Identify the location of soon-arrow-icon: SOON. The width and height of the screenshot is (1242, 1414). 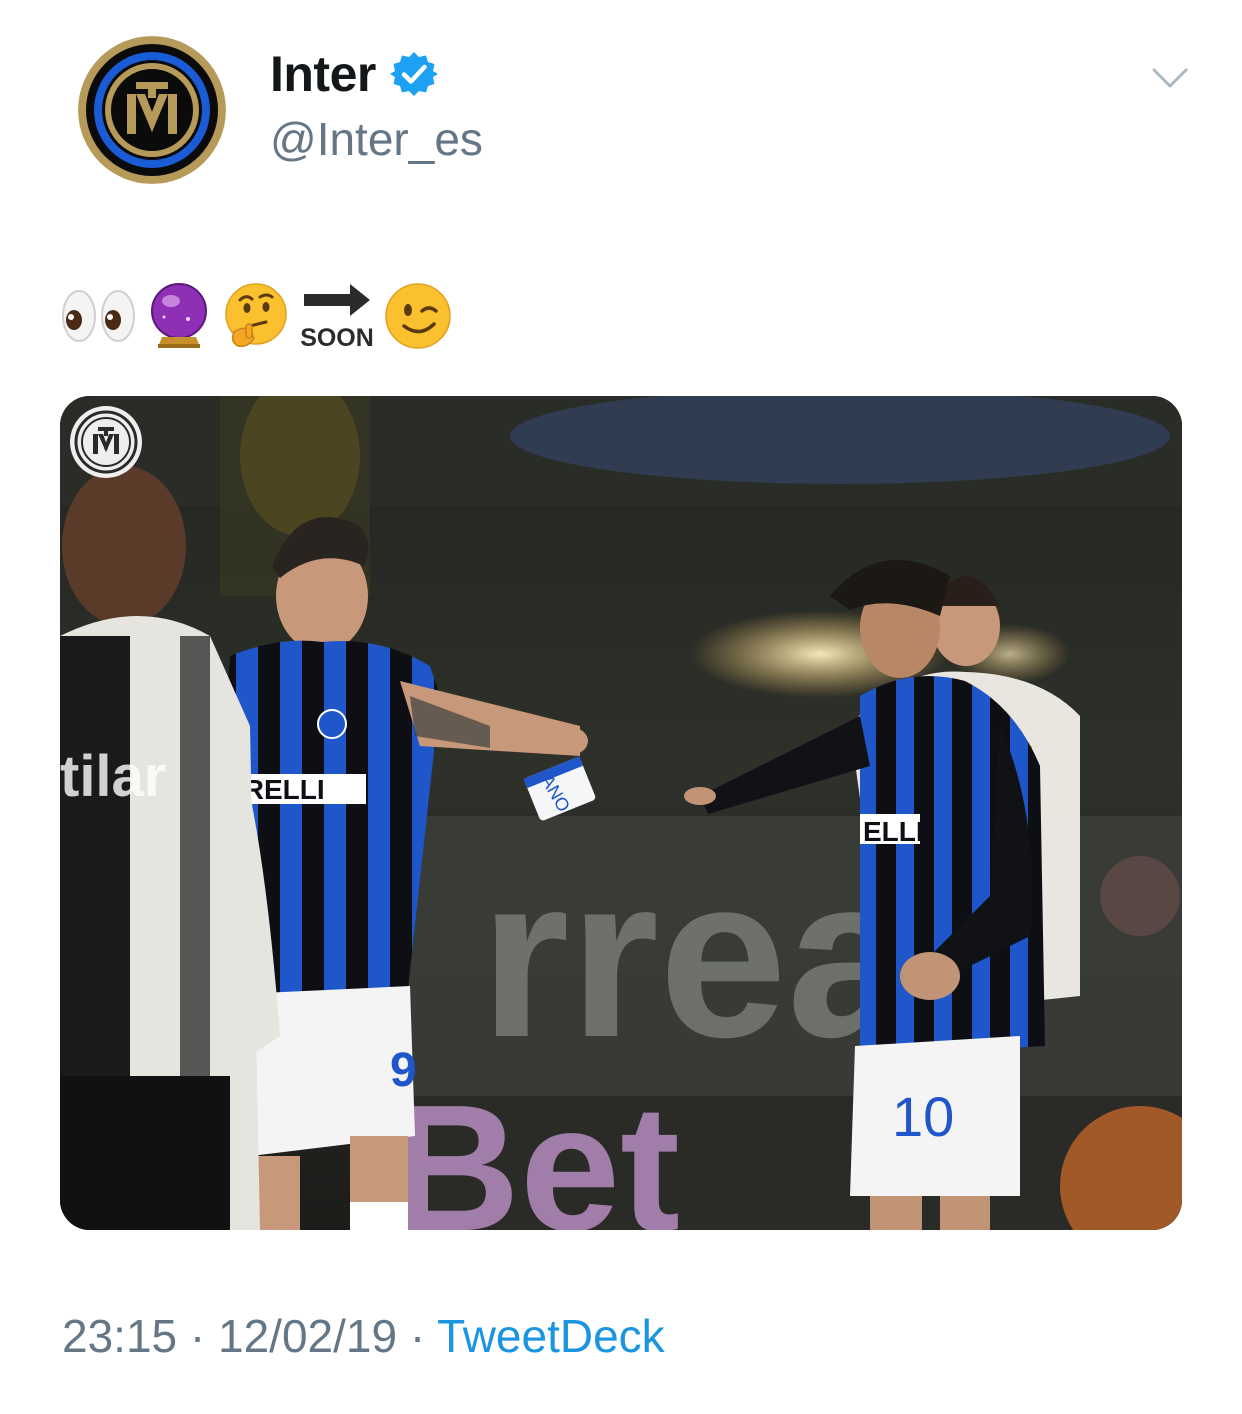
(337, 318).